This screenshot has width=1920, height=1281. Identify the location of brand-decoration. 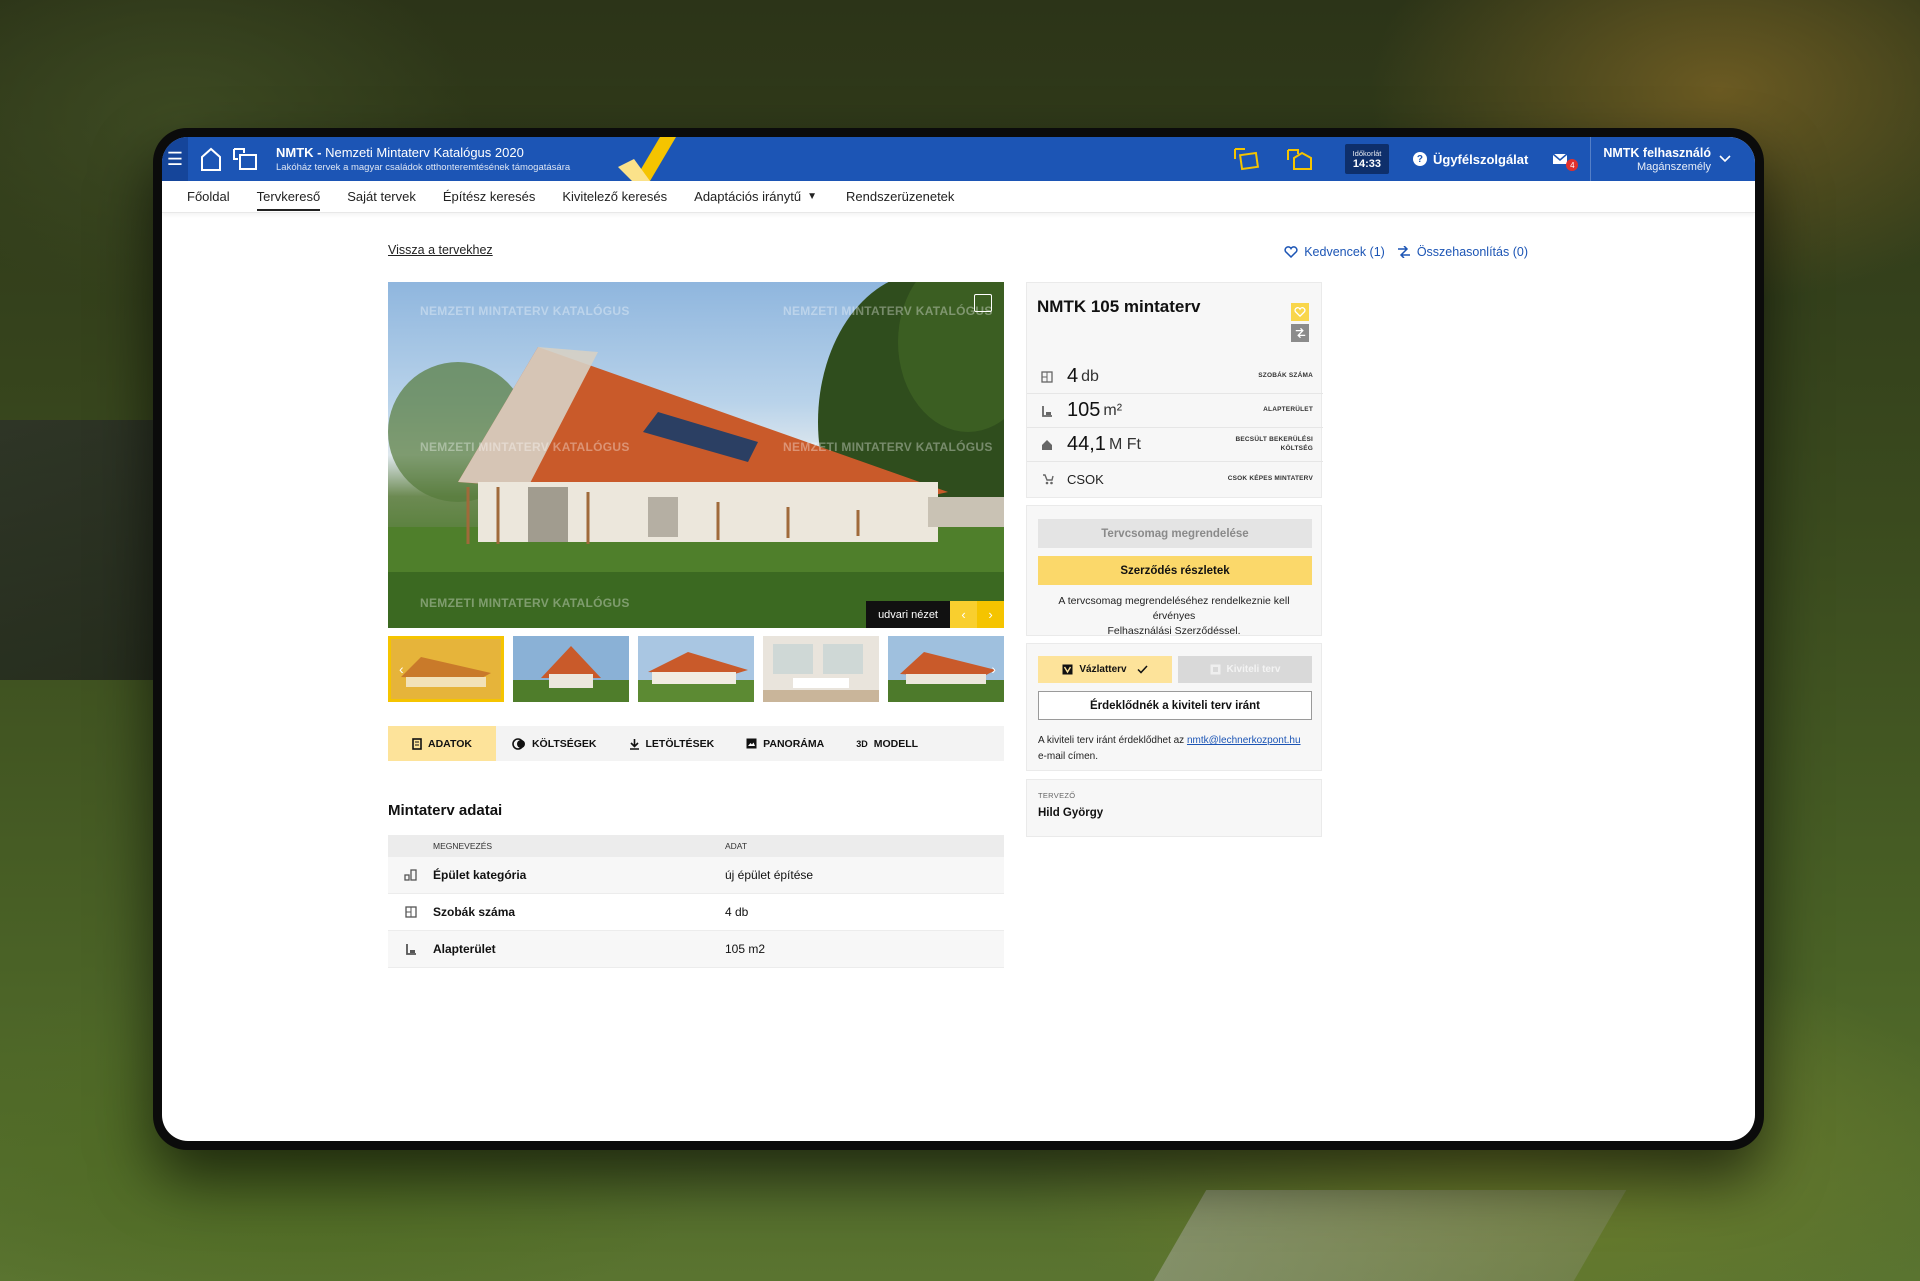
(647, 159).